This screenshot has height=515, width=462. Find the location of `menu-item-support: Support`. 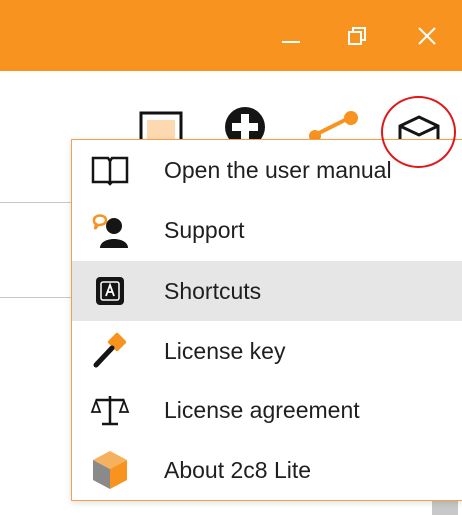

menu-item-support: Support is located at coordinates (267, 230).